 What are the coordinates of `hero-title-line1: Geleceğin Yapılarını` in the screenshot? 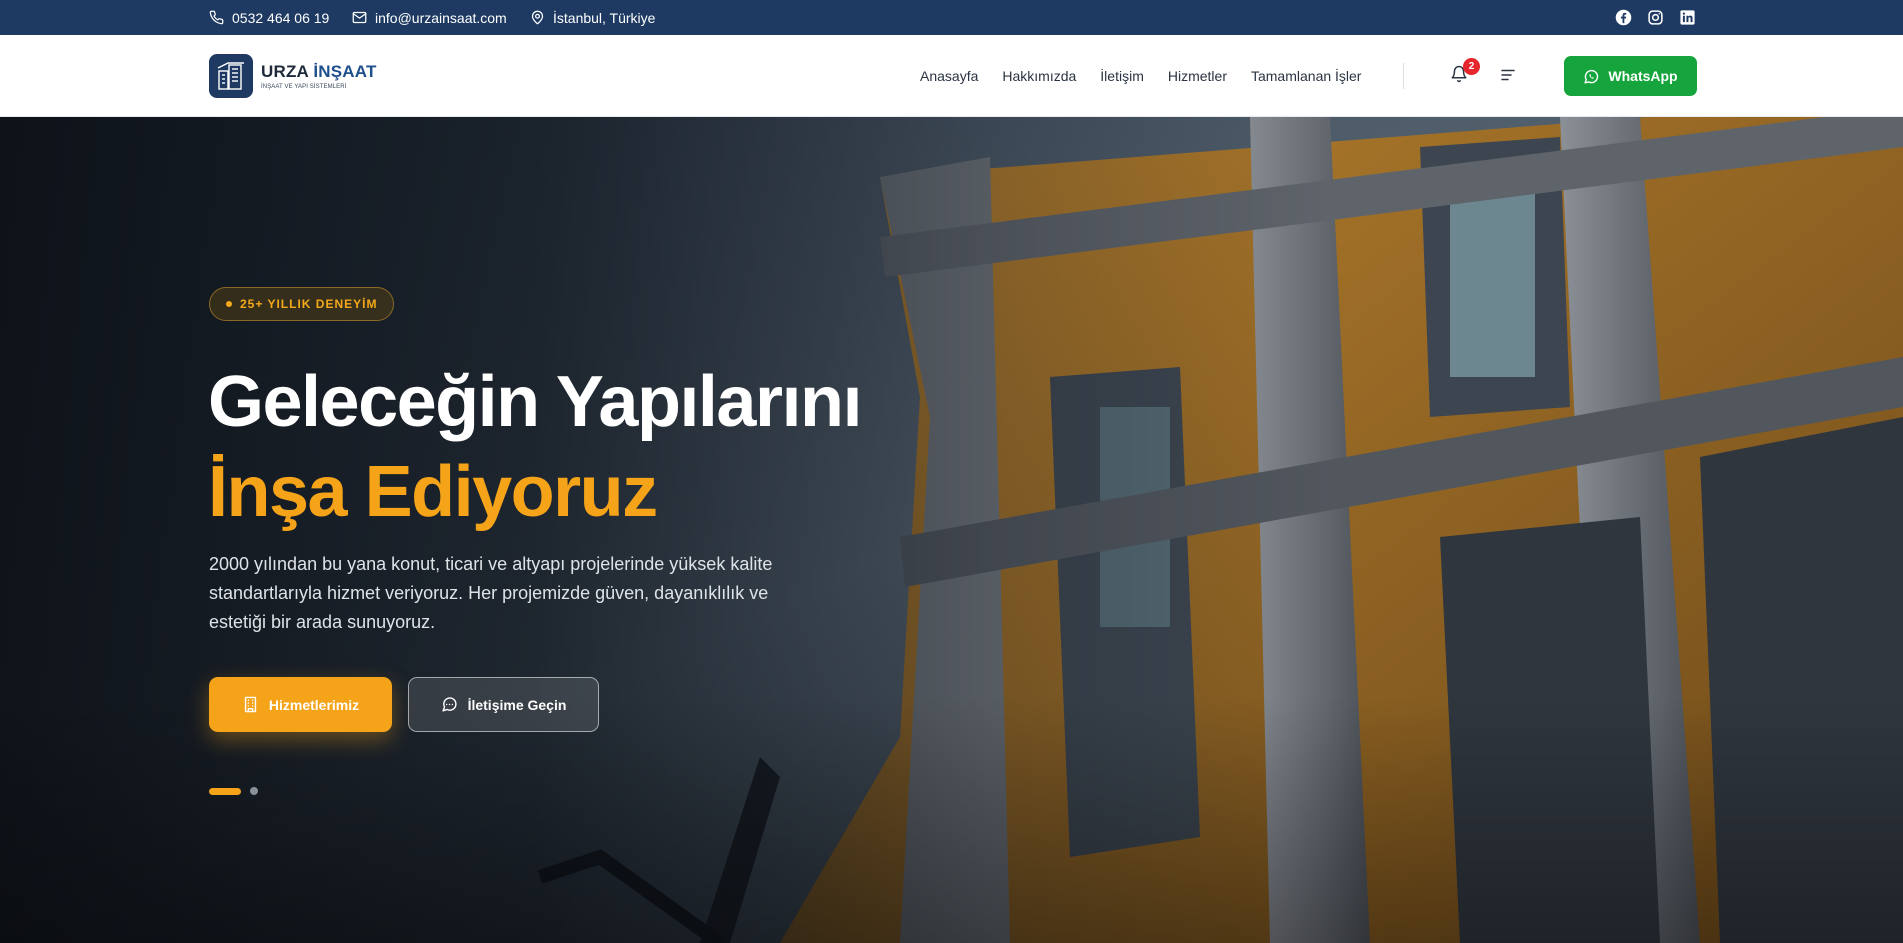 It's located at (535, 402).